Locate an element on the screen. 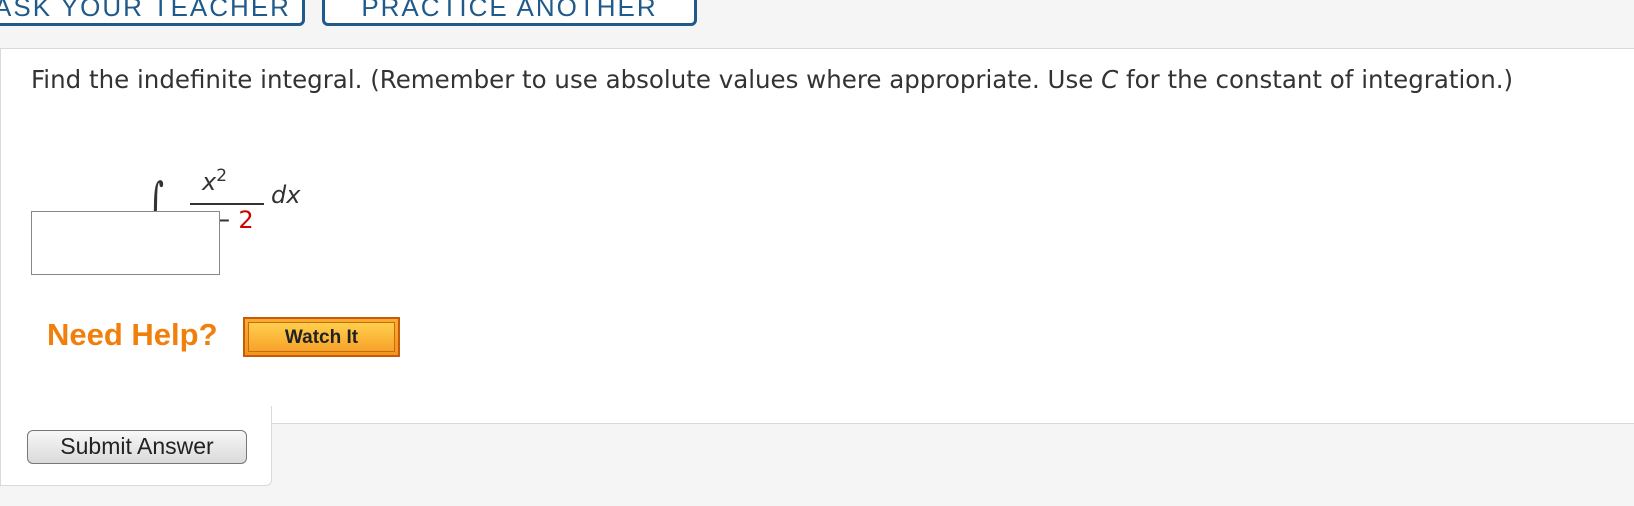 This screenshot has height=506, width=1634. submit-area: Submit Answer is located at coordinates (136, 446).